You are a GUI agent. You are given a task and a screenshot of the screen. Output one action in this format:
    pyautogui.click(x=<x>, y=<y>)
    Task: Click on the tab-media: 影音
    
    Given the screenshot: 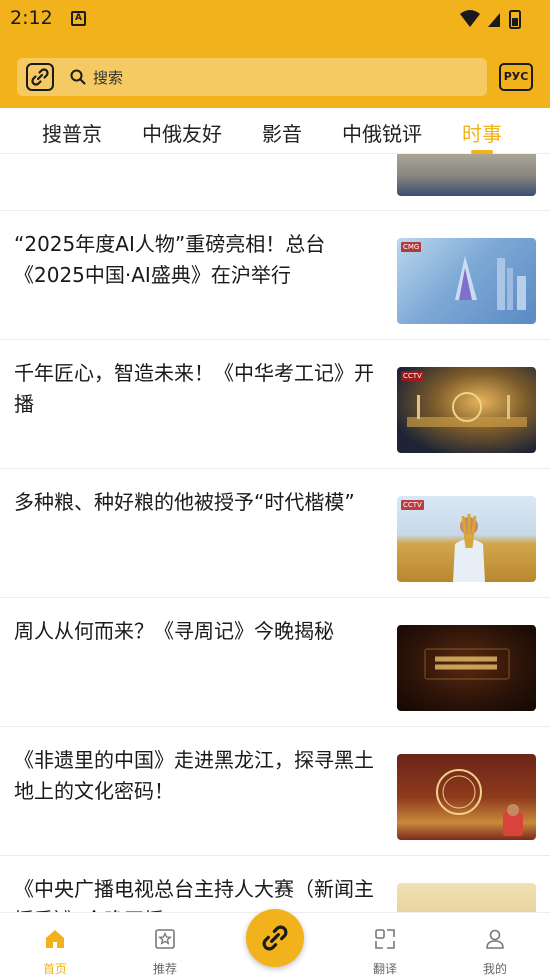 What is the action you would take?
    pyautogui.click(x=282, y=132)
    